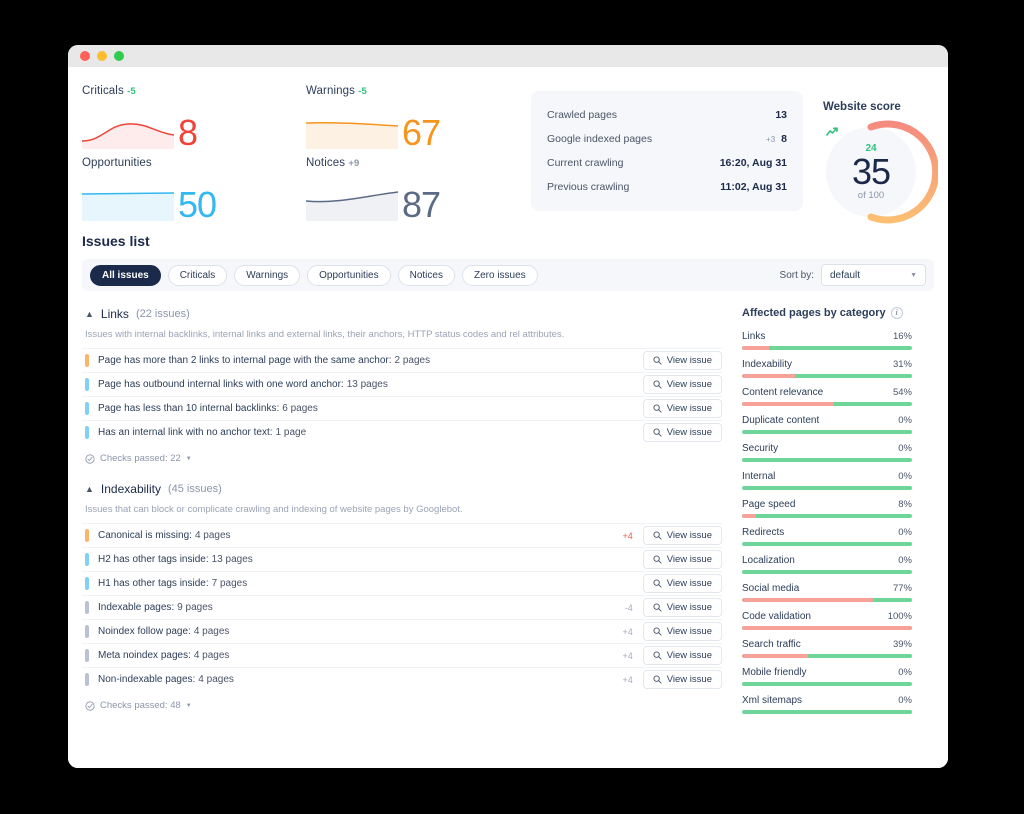 This screenshot has height=814, width=1024. What do you see at coordinates (114, 314) in the screenshot?
I see `section-name: Links` at bounding box center [114, 314].